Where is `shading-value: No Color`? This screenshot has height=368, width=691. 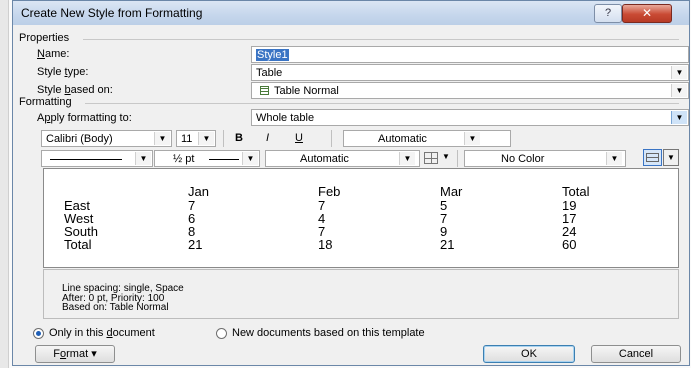
shading-value: No Color is located at coordinates (523, 159).